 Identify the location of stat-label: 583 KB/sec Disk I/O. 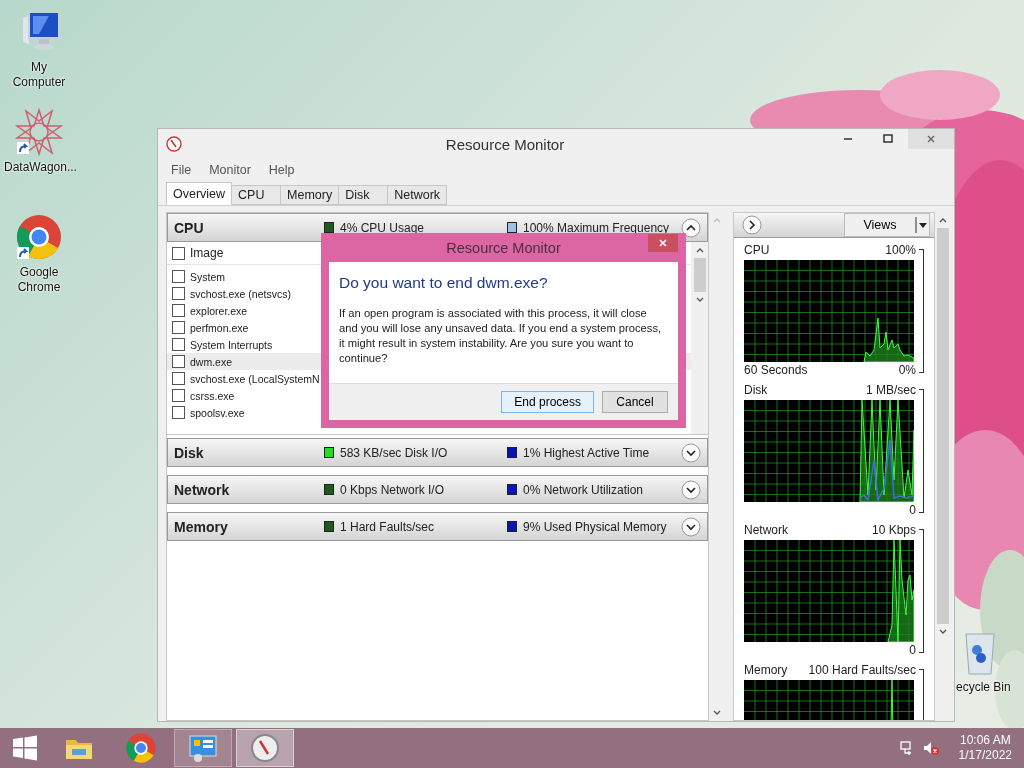
(394, 452).